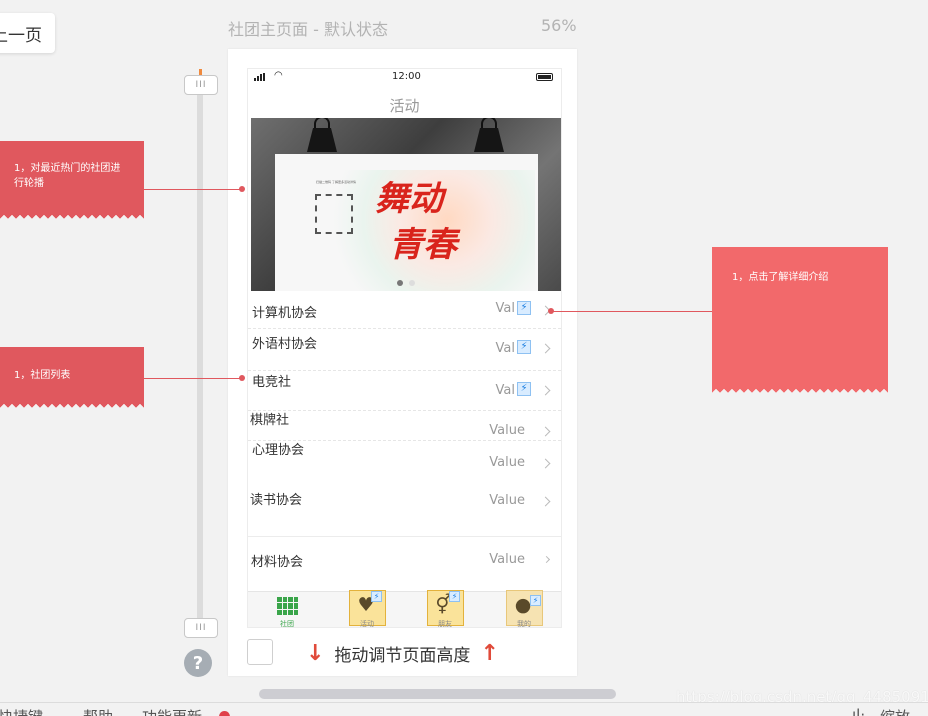  What do you see at coordinates (276, 500) in the screenshot?
I see `club-name: 读书协会` at bounding box center [276, 500].